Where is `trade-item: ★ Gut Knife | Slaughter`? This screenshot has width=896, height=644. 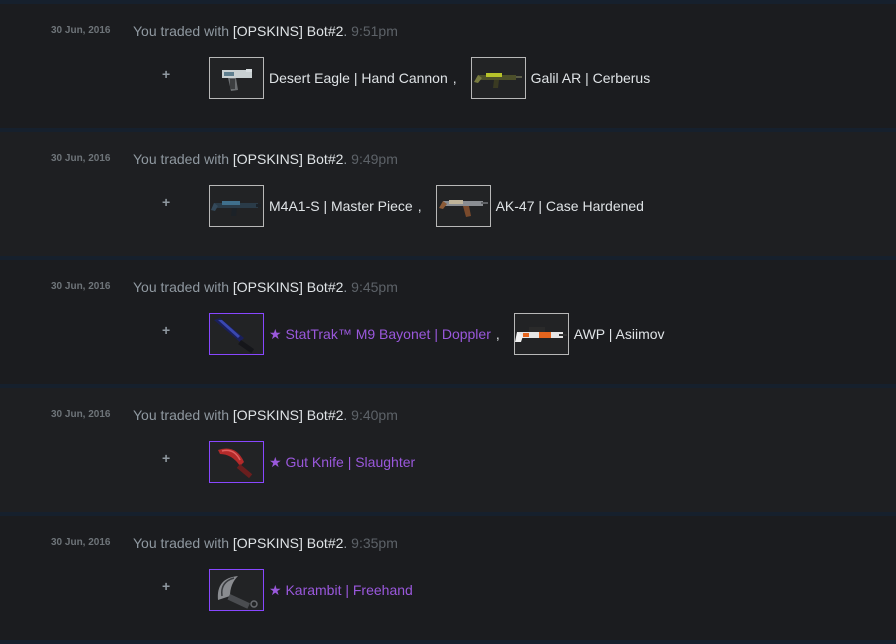
trade-item: ★ Gut Knife | Slaughter is located at coordinates (312, 462).